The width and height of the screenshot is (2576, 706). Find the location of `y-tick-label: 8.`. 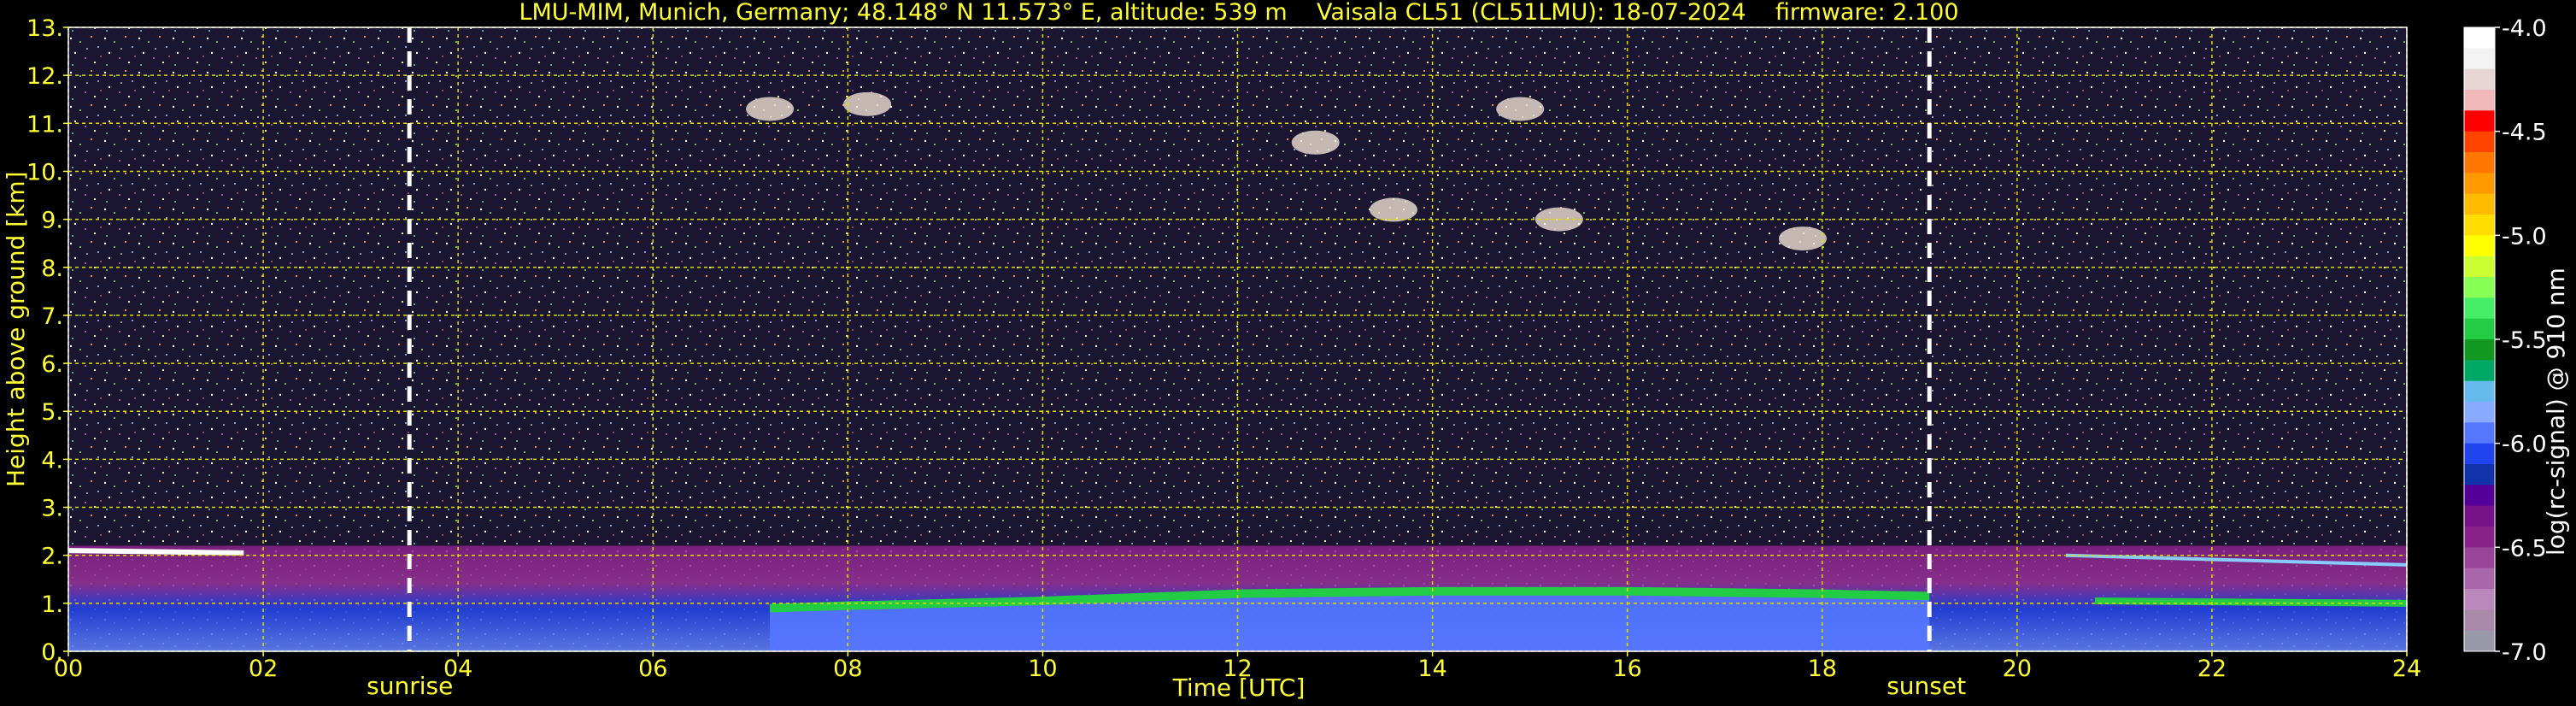

y-tick-label: 8. is located at coordinates (52, 269).